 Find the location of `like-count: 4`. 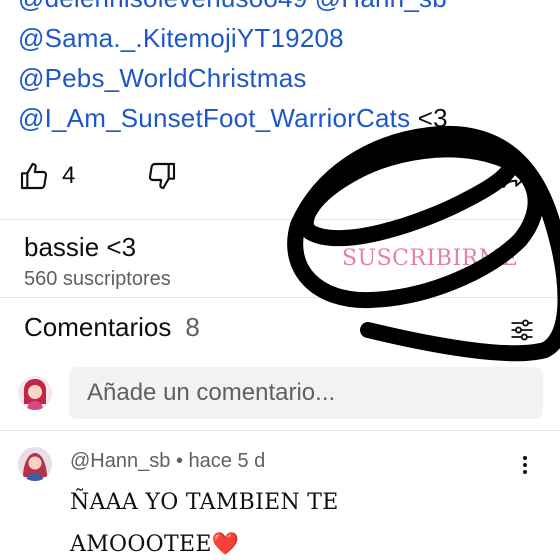

like-count: 4 is located at coordinates (69, 175).